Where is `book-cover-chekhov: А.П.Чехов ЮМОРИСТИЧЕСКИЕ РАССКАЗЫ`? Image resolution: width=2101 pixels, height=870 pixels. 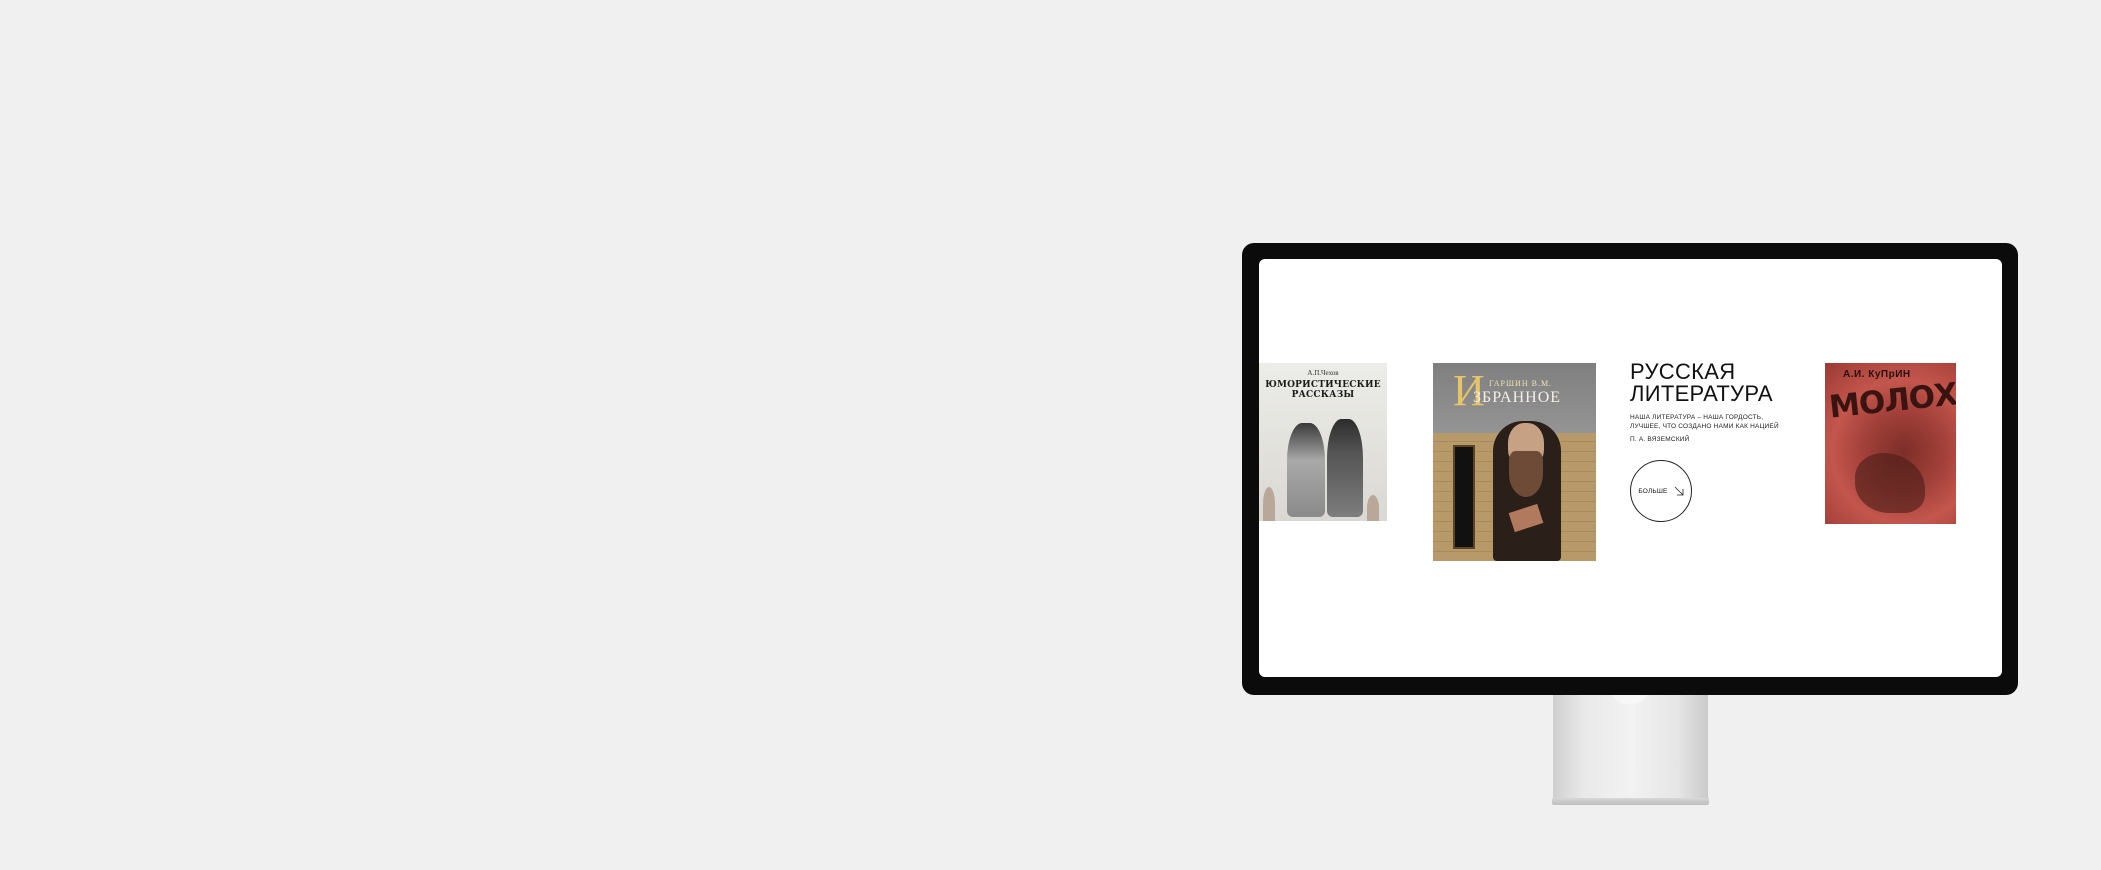
book-cover-chekhov: А.П.Чехов ЮМОРИСТИЧЕСКИЕ РАССКАЗЫ is located at coordinates (1323, 442).